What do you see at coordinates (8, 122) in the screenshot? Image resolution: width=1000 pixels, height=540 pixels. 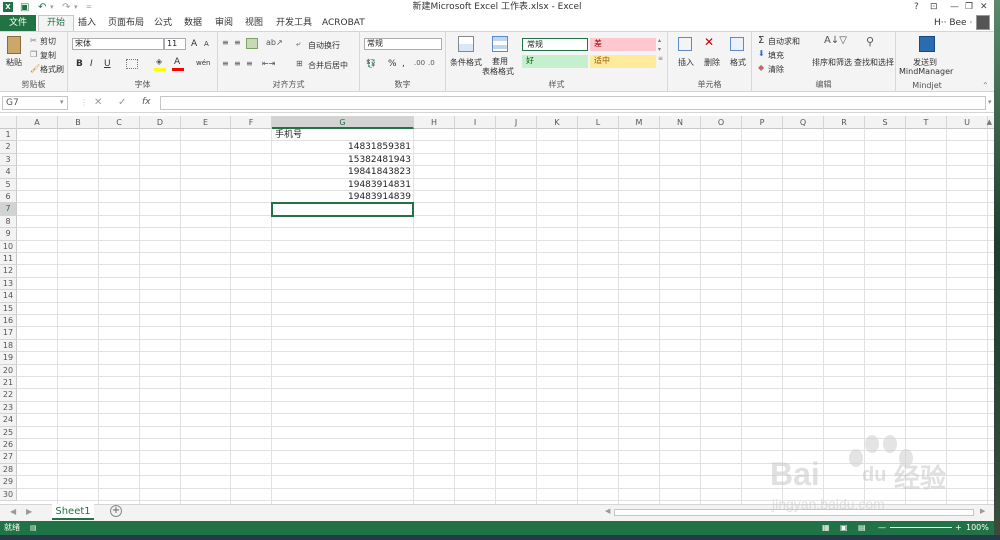 I see `select-all-corner` at bounding box center [8, 122].